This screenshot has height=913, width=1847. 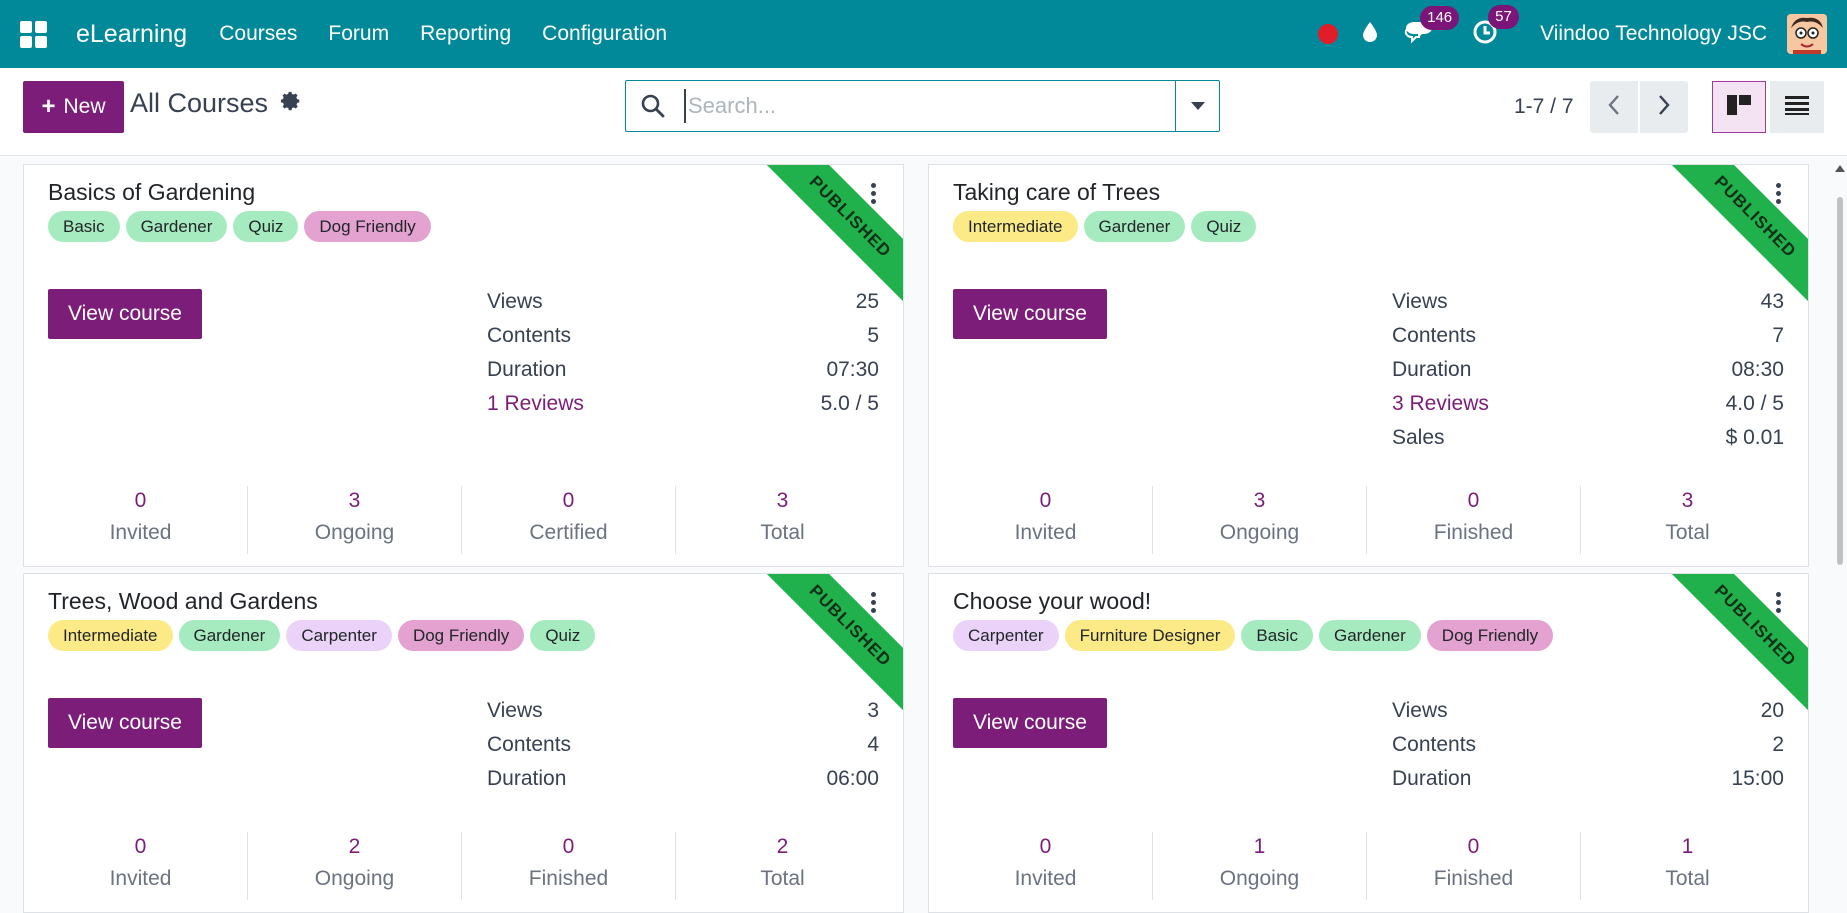 I want to click on vertical-scrollbar, so click(x=1840, y=539).